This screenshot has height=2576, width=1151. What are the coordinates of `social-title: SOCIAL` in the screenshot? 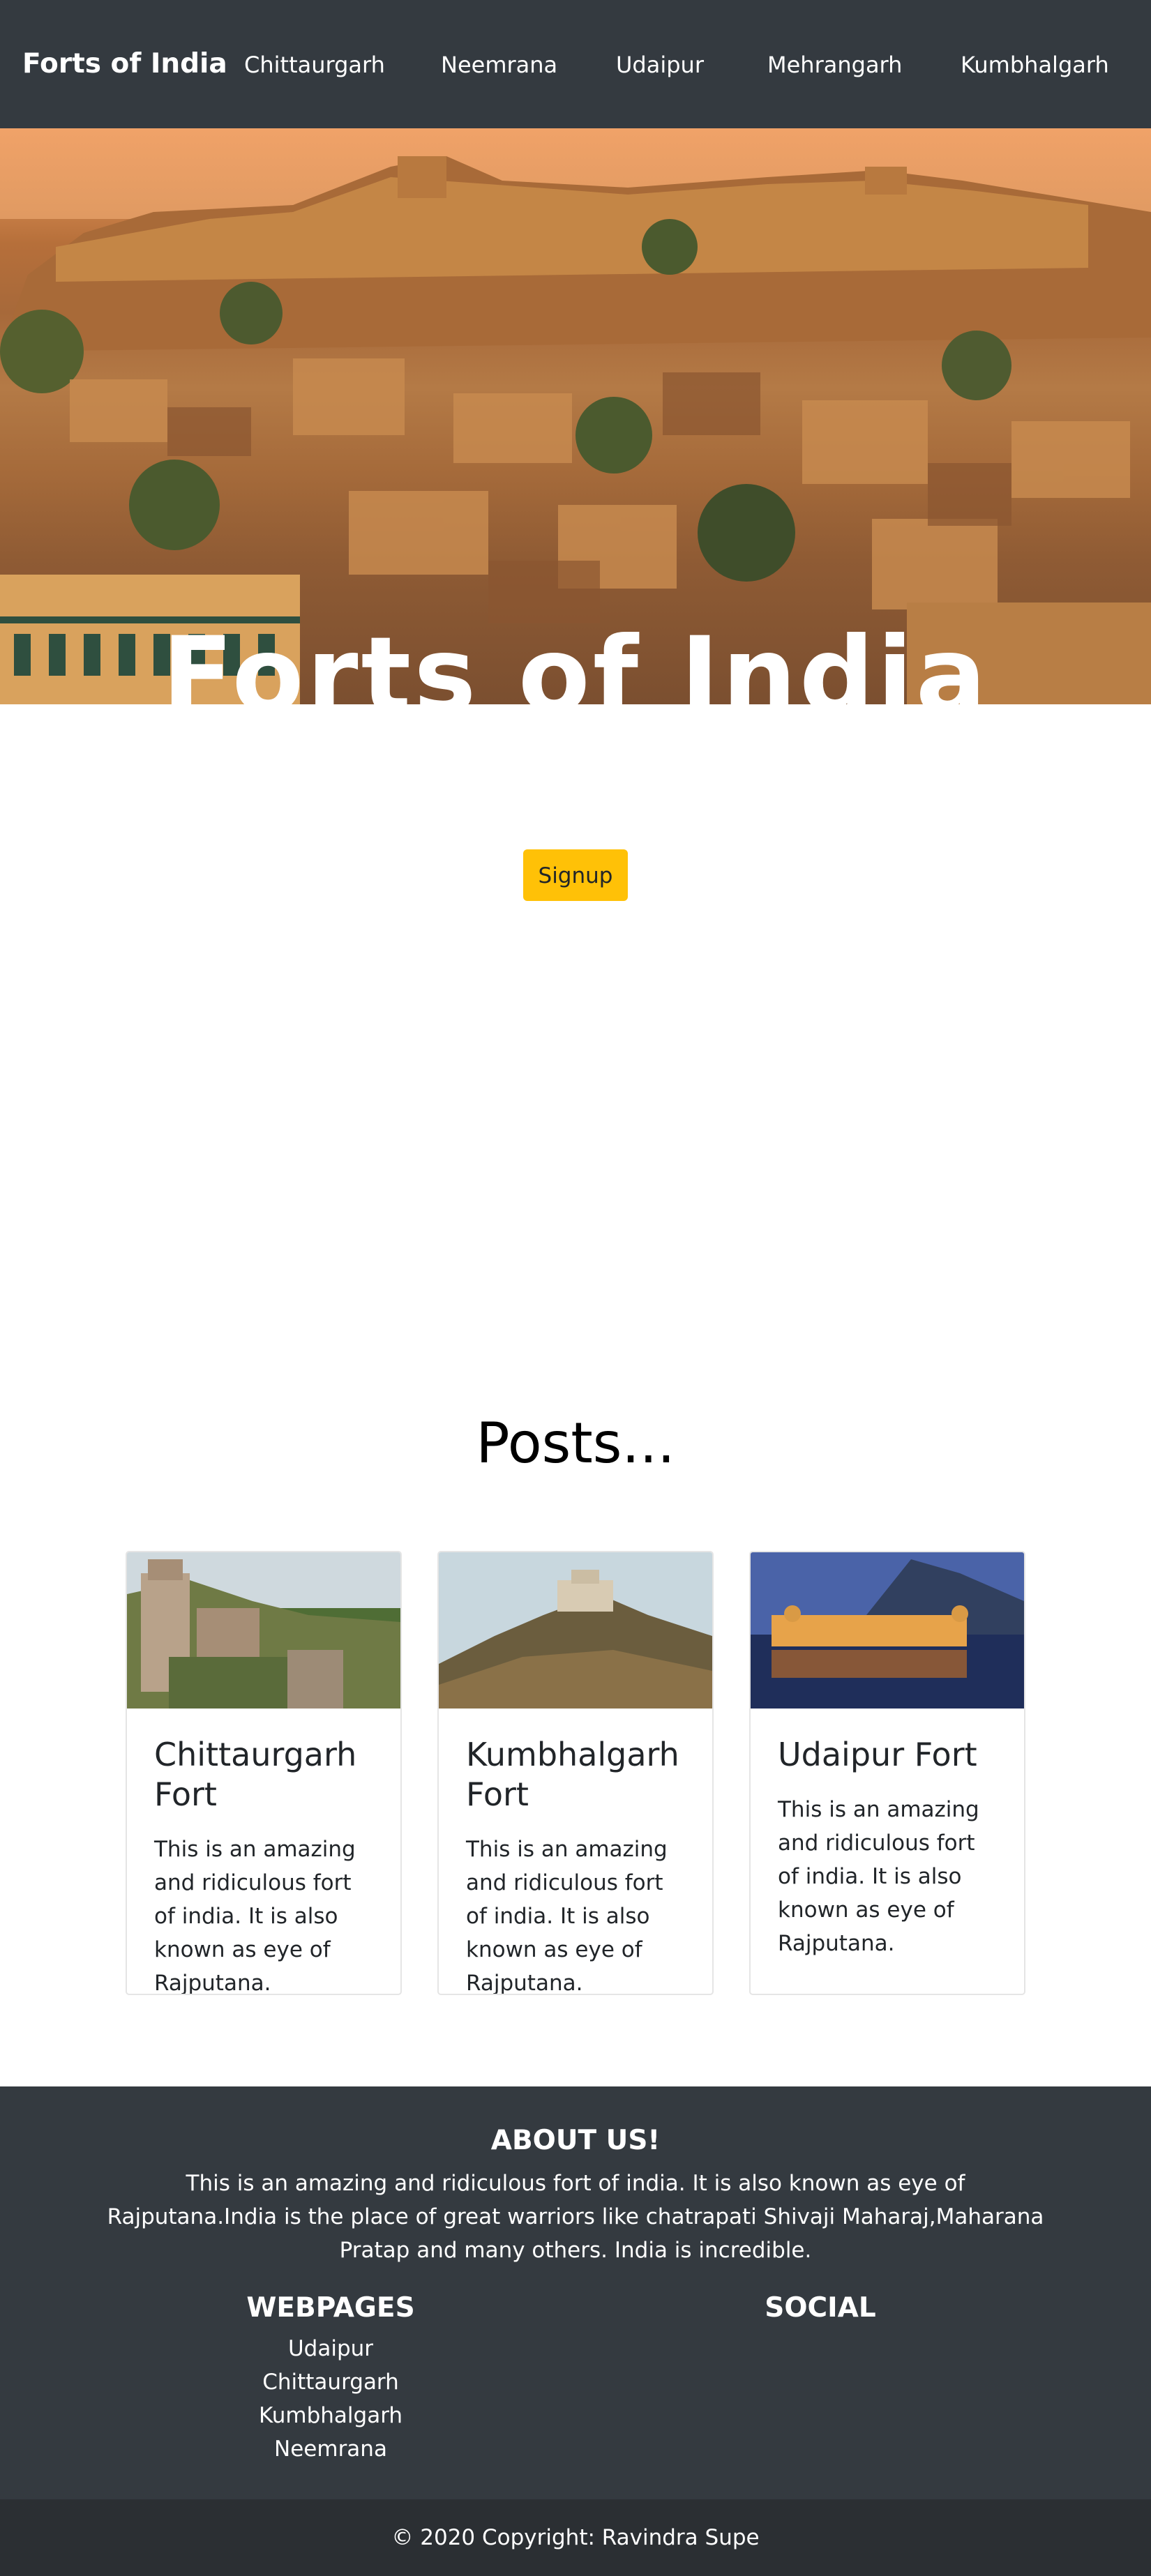 It's located at (821, 2308).